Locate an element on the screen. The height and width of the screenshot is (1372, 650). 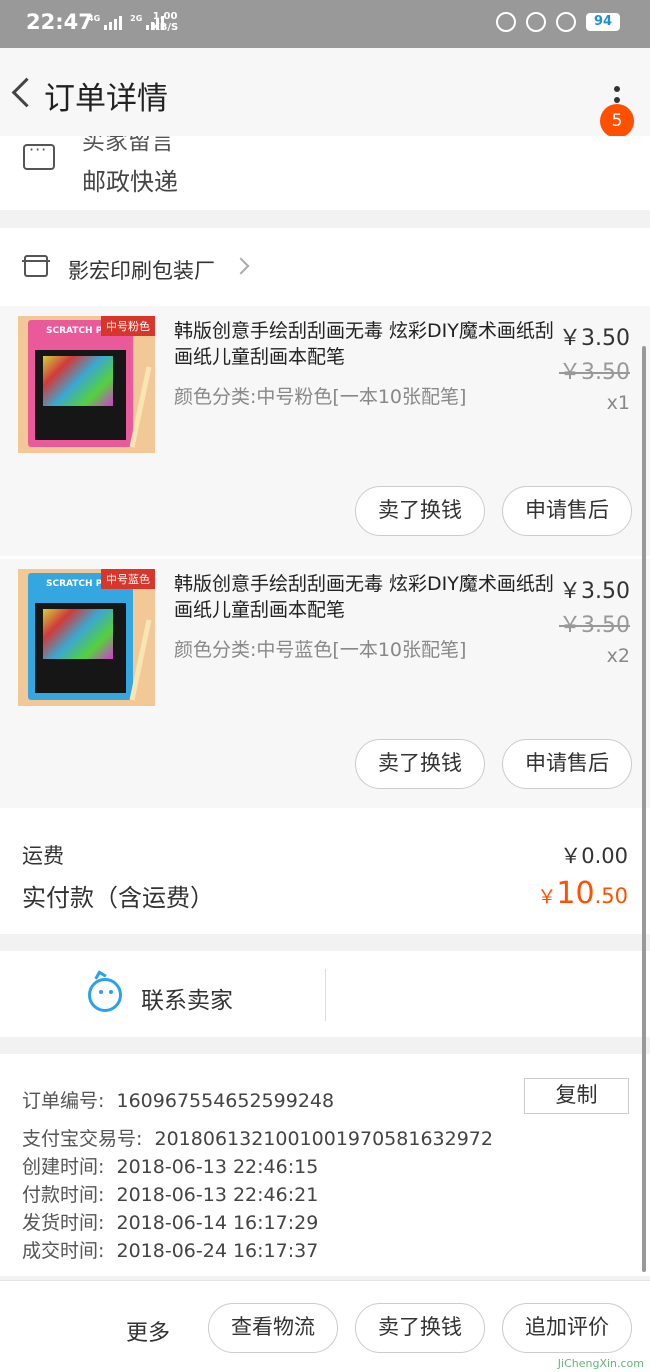
info-key: 发货时间: is located at coordinates (63, 1223).